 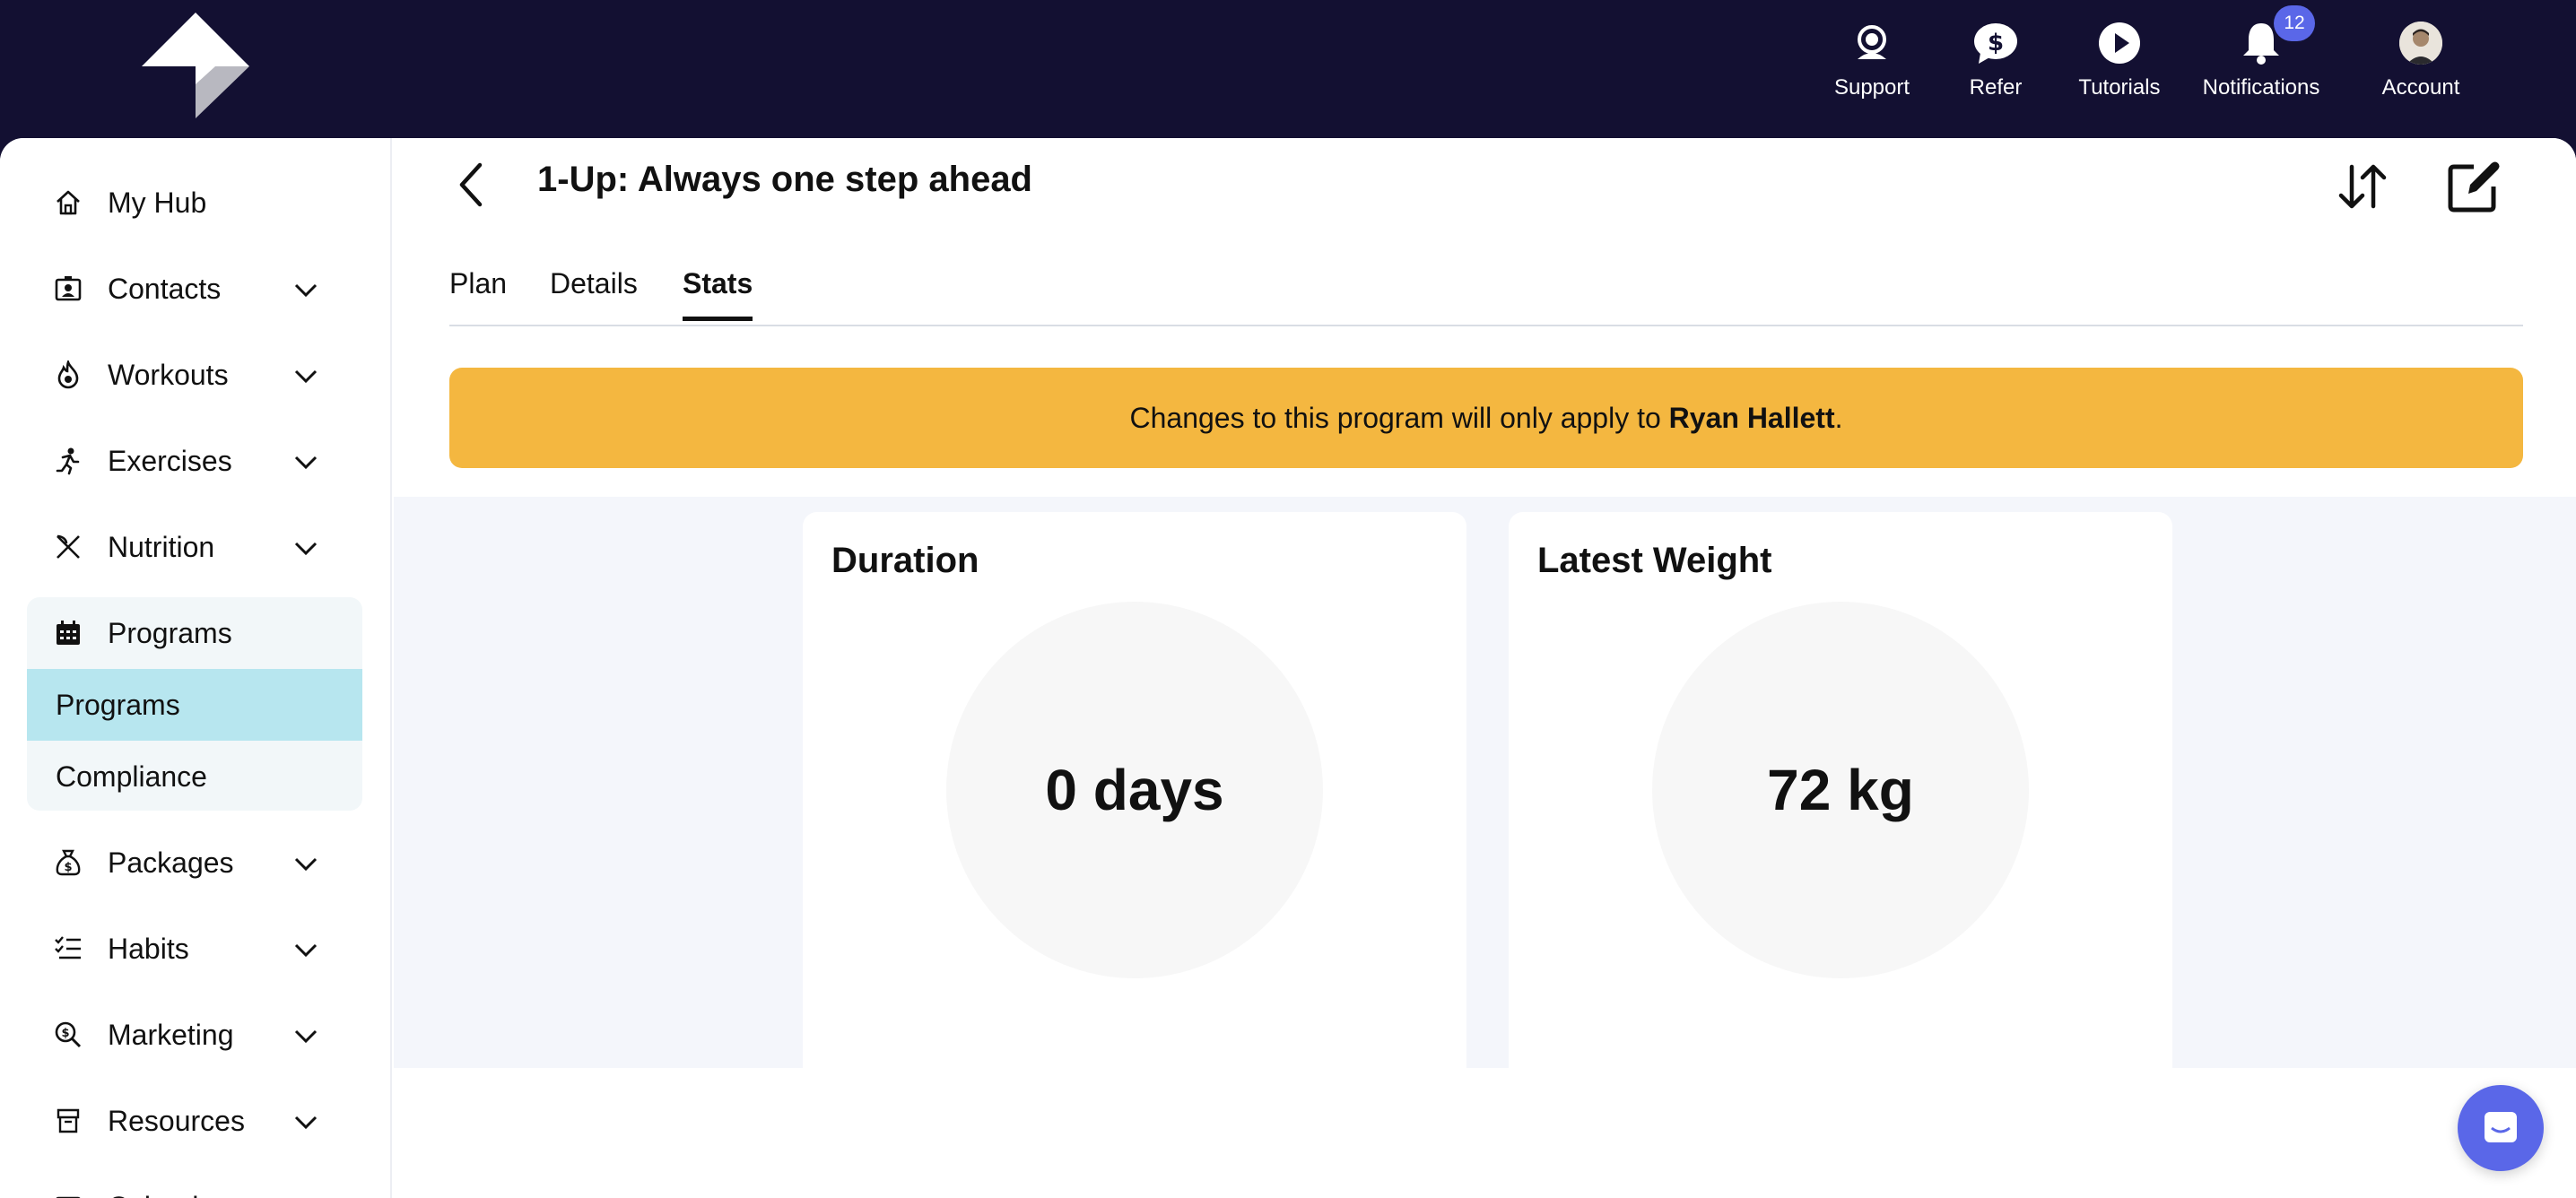 I want to click on dollar-icon: $, so click(x=1995, y=43).